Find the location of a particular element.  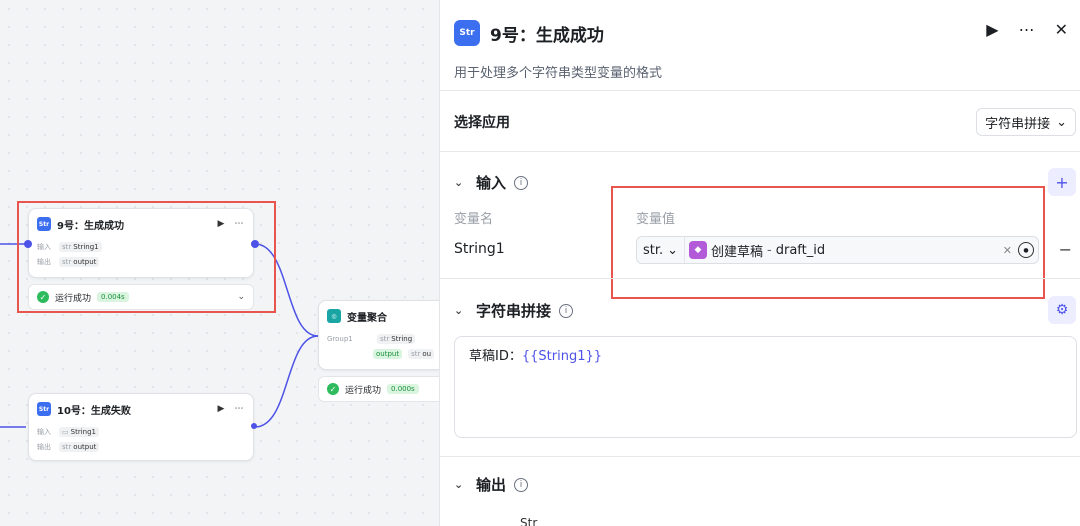

highlight-box-node is located at coordinates (146, 257).